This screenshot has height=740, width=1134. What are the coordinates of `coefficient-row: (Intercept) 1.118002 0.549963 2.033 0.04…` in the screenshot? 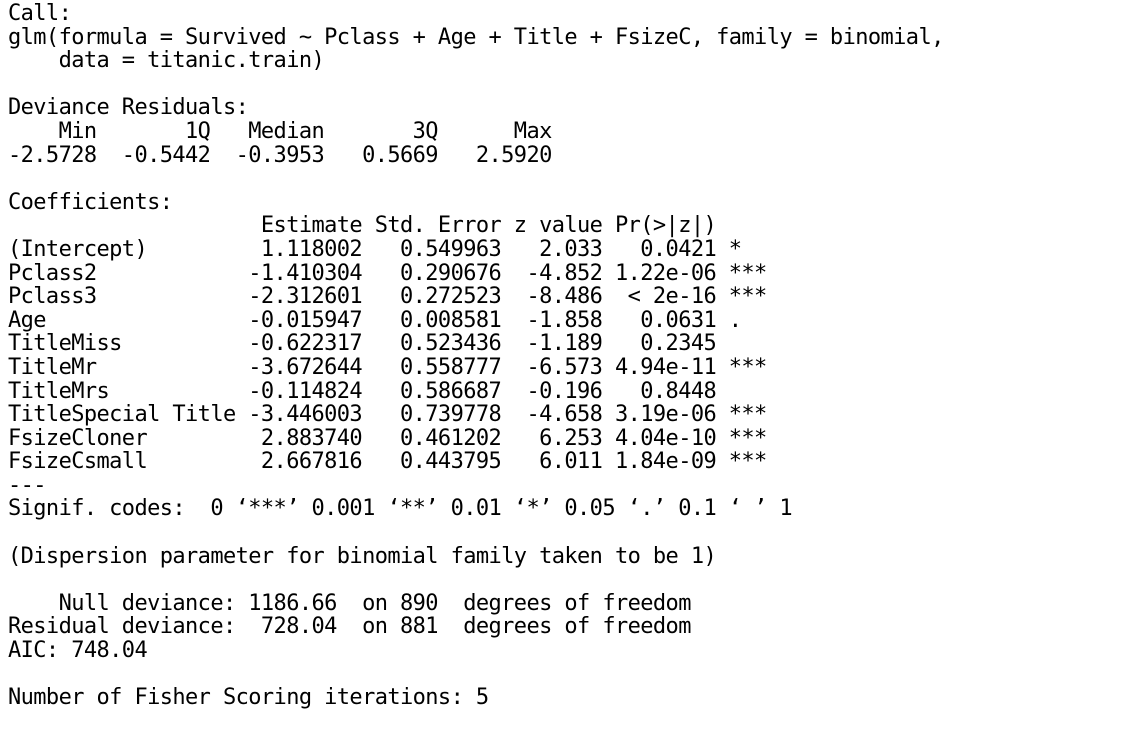 It's located at (375, 249).